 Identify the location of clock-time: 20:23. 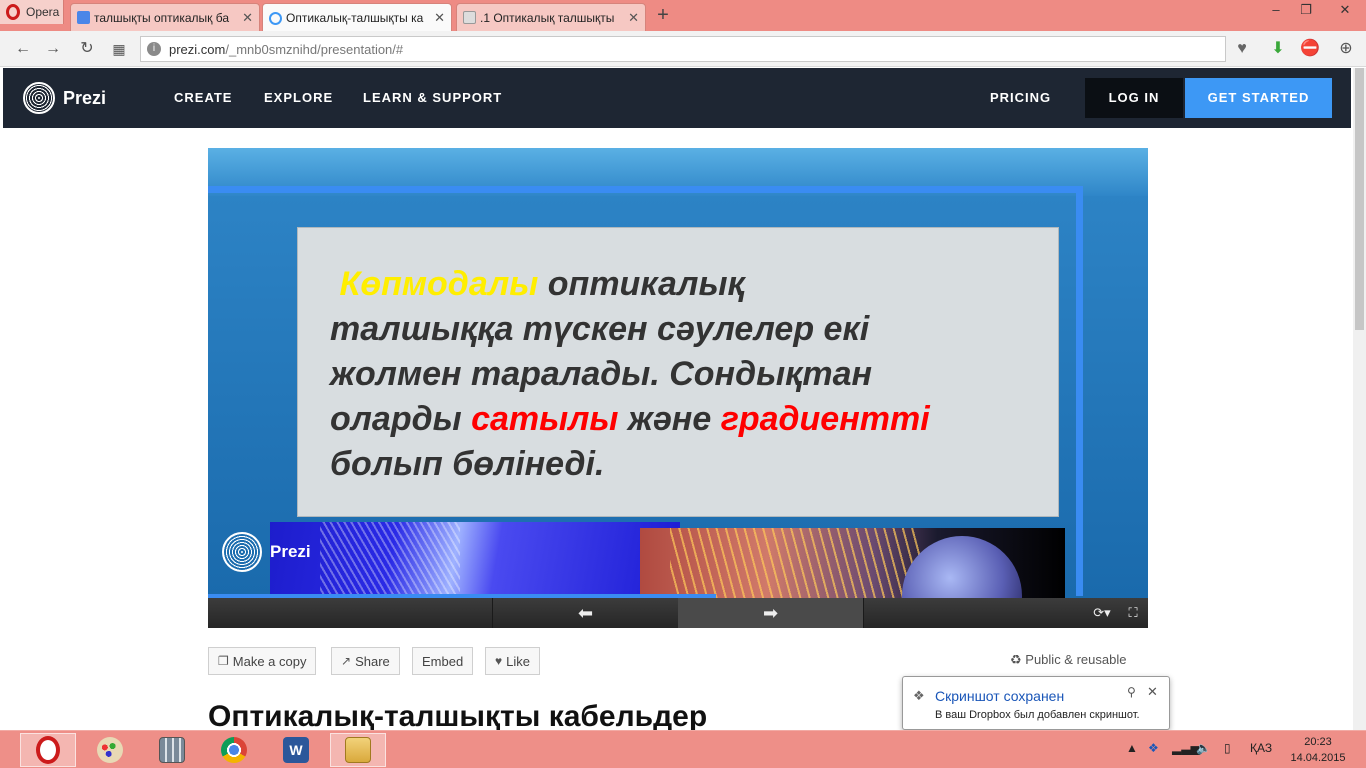
(1318, 742).